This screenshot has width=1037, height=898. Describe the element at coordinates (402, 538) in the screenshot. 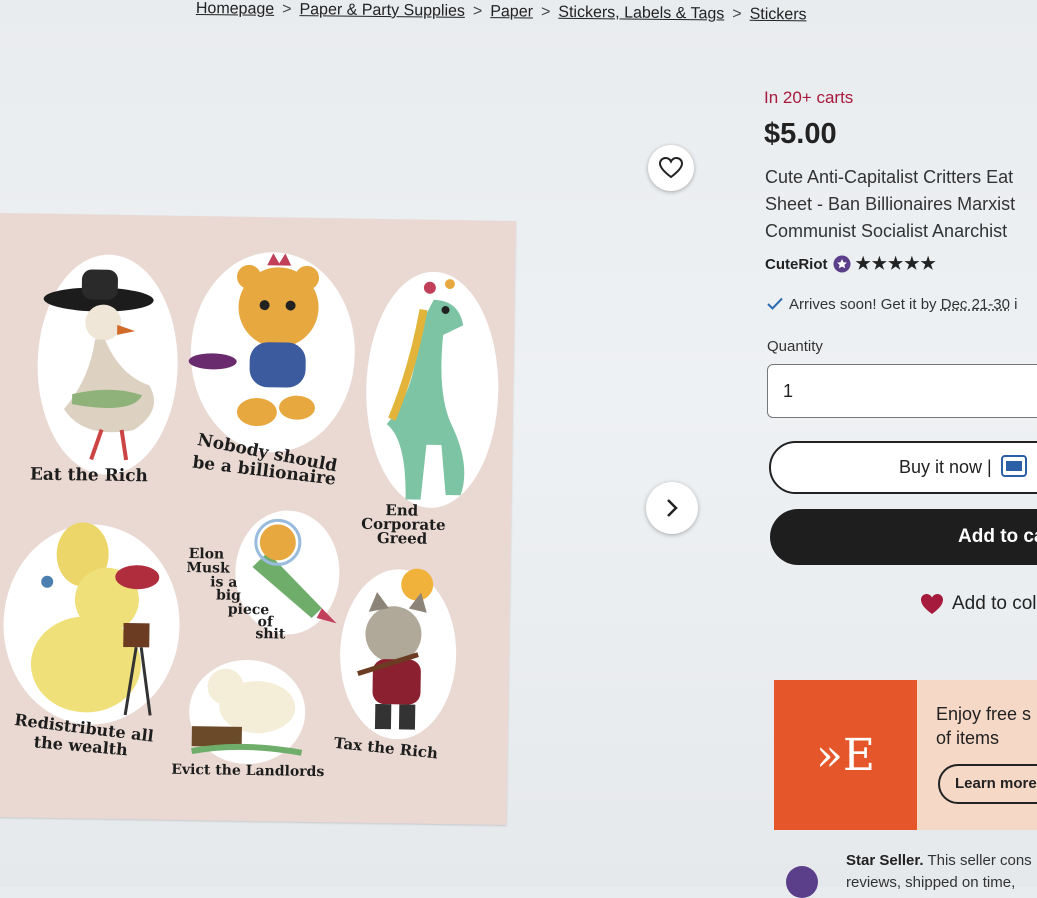

I see `sticker-end-corporate-greed-line3: Greed` at that location.